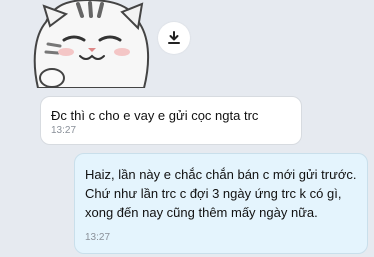 The width and height of the screenshot is (374, 257). I want to click on download-icon, so click(174, 37).